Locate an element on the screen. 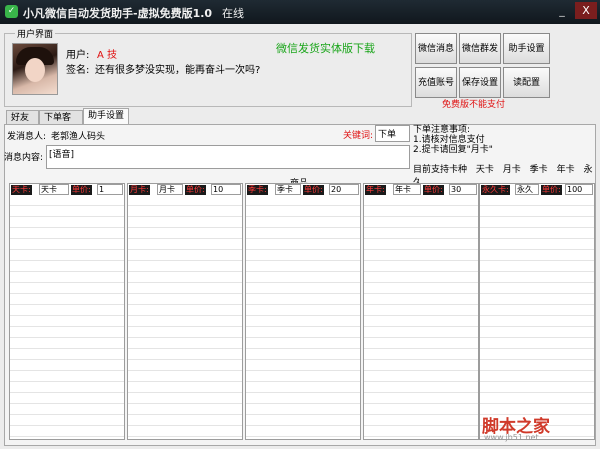  category-month: 月卡 is located at coordinates (511, 170).